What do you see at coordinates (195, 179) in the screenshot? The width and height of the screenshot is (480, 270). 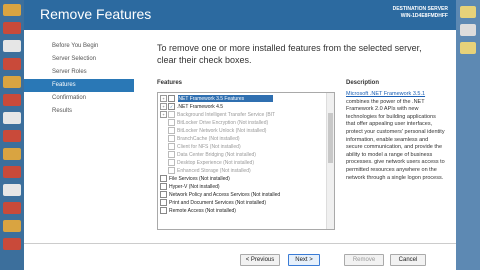 I see `feature-row: File Services (Not installed)` at bounding box center [195, 179].